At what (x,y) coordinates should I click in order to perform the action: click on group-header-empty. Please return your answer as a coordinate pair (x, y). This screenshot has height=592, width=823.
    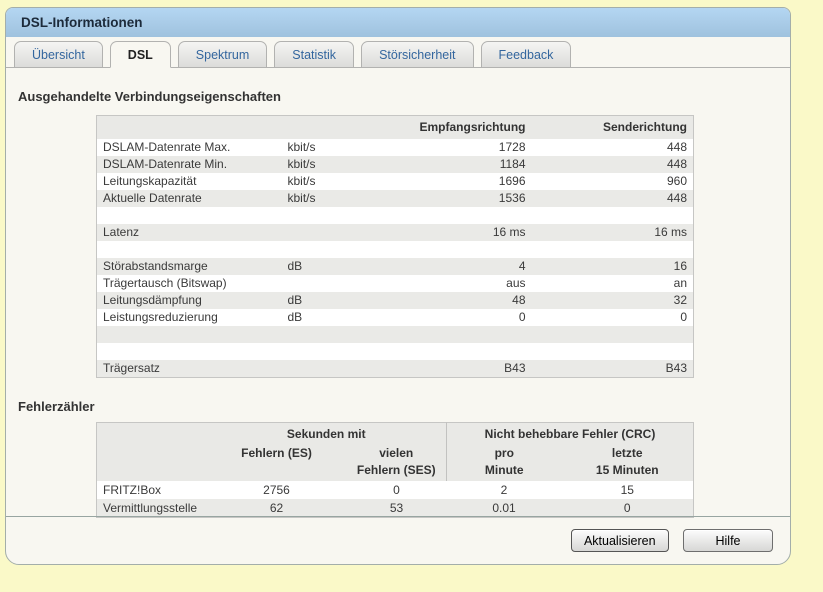
    Looking at the image, I should click on (152, 434).